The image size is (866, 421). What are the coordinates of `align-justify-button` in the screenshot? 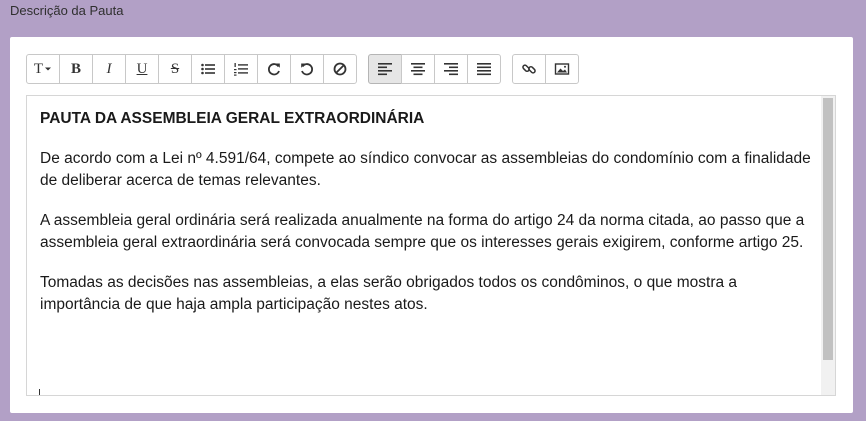 It's located at (484, 69).